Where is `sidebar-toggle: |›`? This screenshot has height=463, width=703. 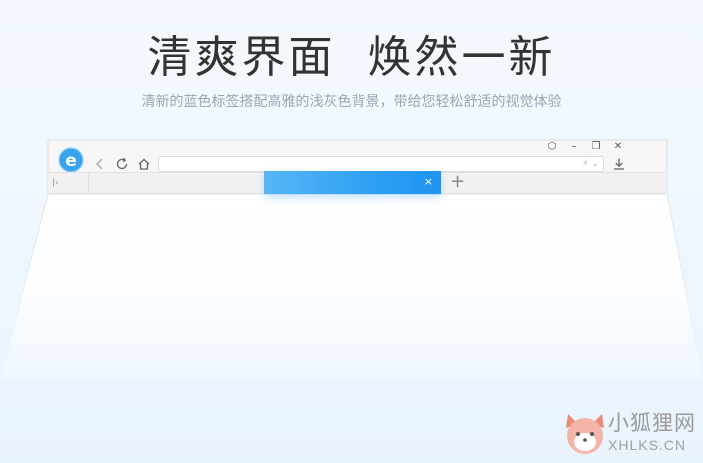
sidebar-toggle: |› is located at coordinates (55, 183).